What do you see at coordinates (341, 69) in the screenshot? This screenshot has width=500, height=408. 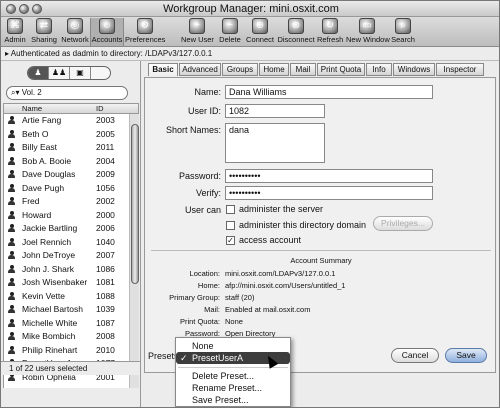 I see `tab-print-quota: Print Quota` at bounding box center [341, 69].